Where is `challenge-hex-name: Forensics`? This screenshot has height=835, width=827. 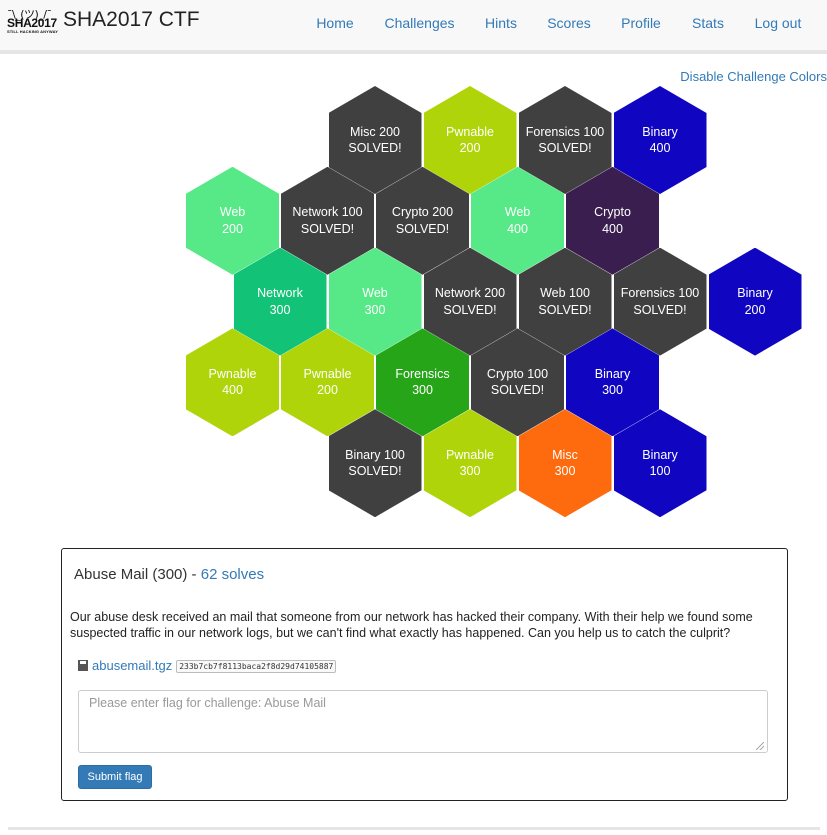 challenge-hex-name: Forensics is located at coordinates (422, 373).